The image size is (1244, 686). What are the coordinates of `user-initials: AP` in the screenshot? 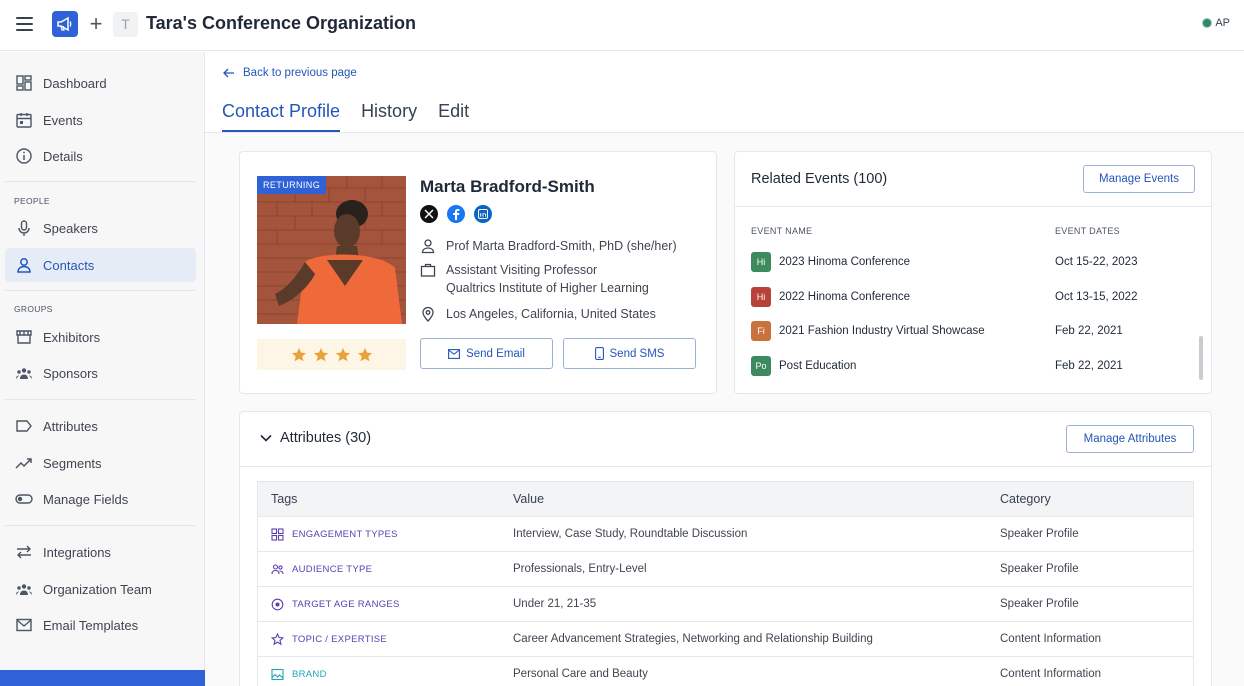 It's located at (1222, 23).